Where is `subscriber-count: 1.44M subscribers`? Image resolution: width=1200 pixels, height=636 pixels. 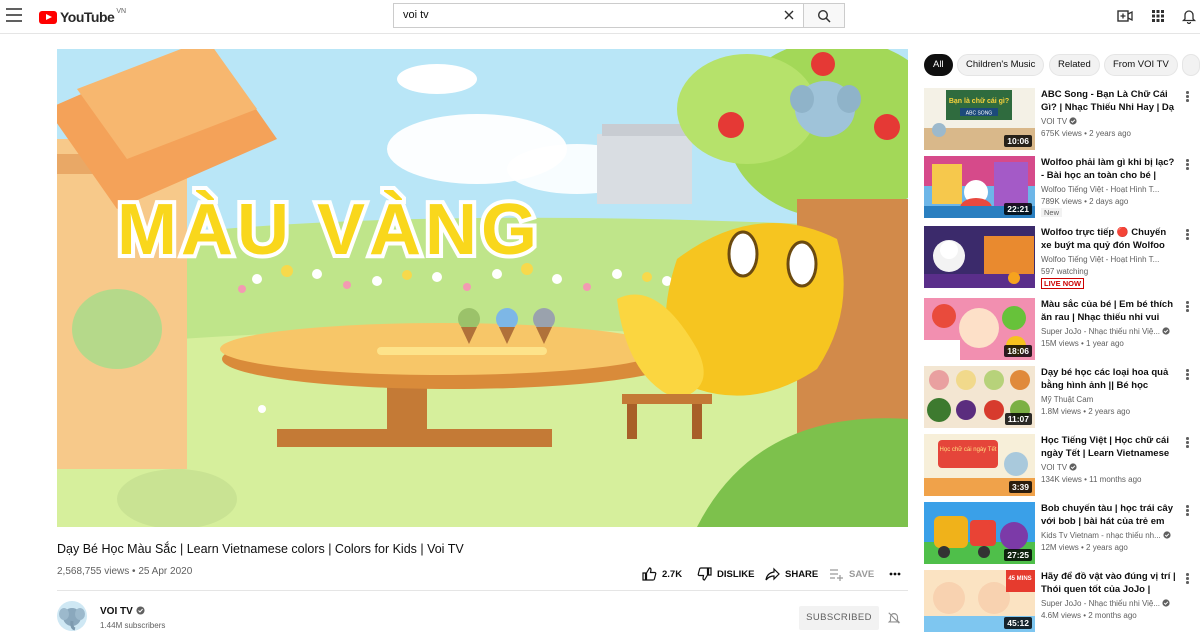 subscriber-count: 1.44M subscribers is located at coordinates (133, 625).